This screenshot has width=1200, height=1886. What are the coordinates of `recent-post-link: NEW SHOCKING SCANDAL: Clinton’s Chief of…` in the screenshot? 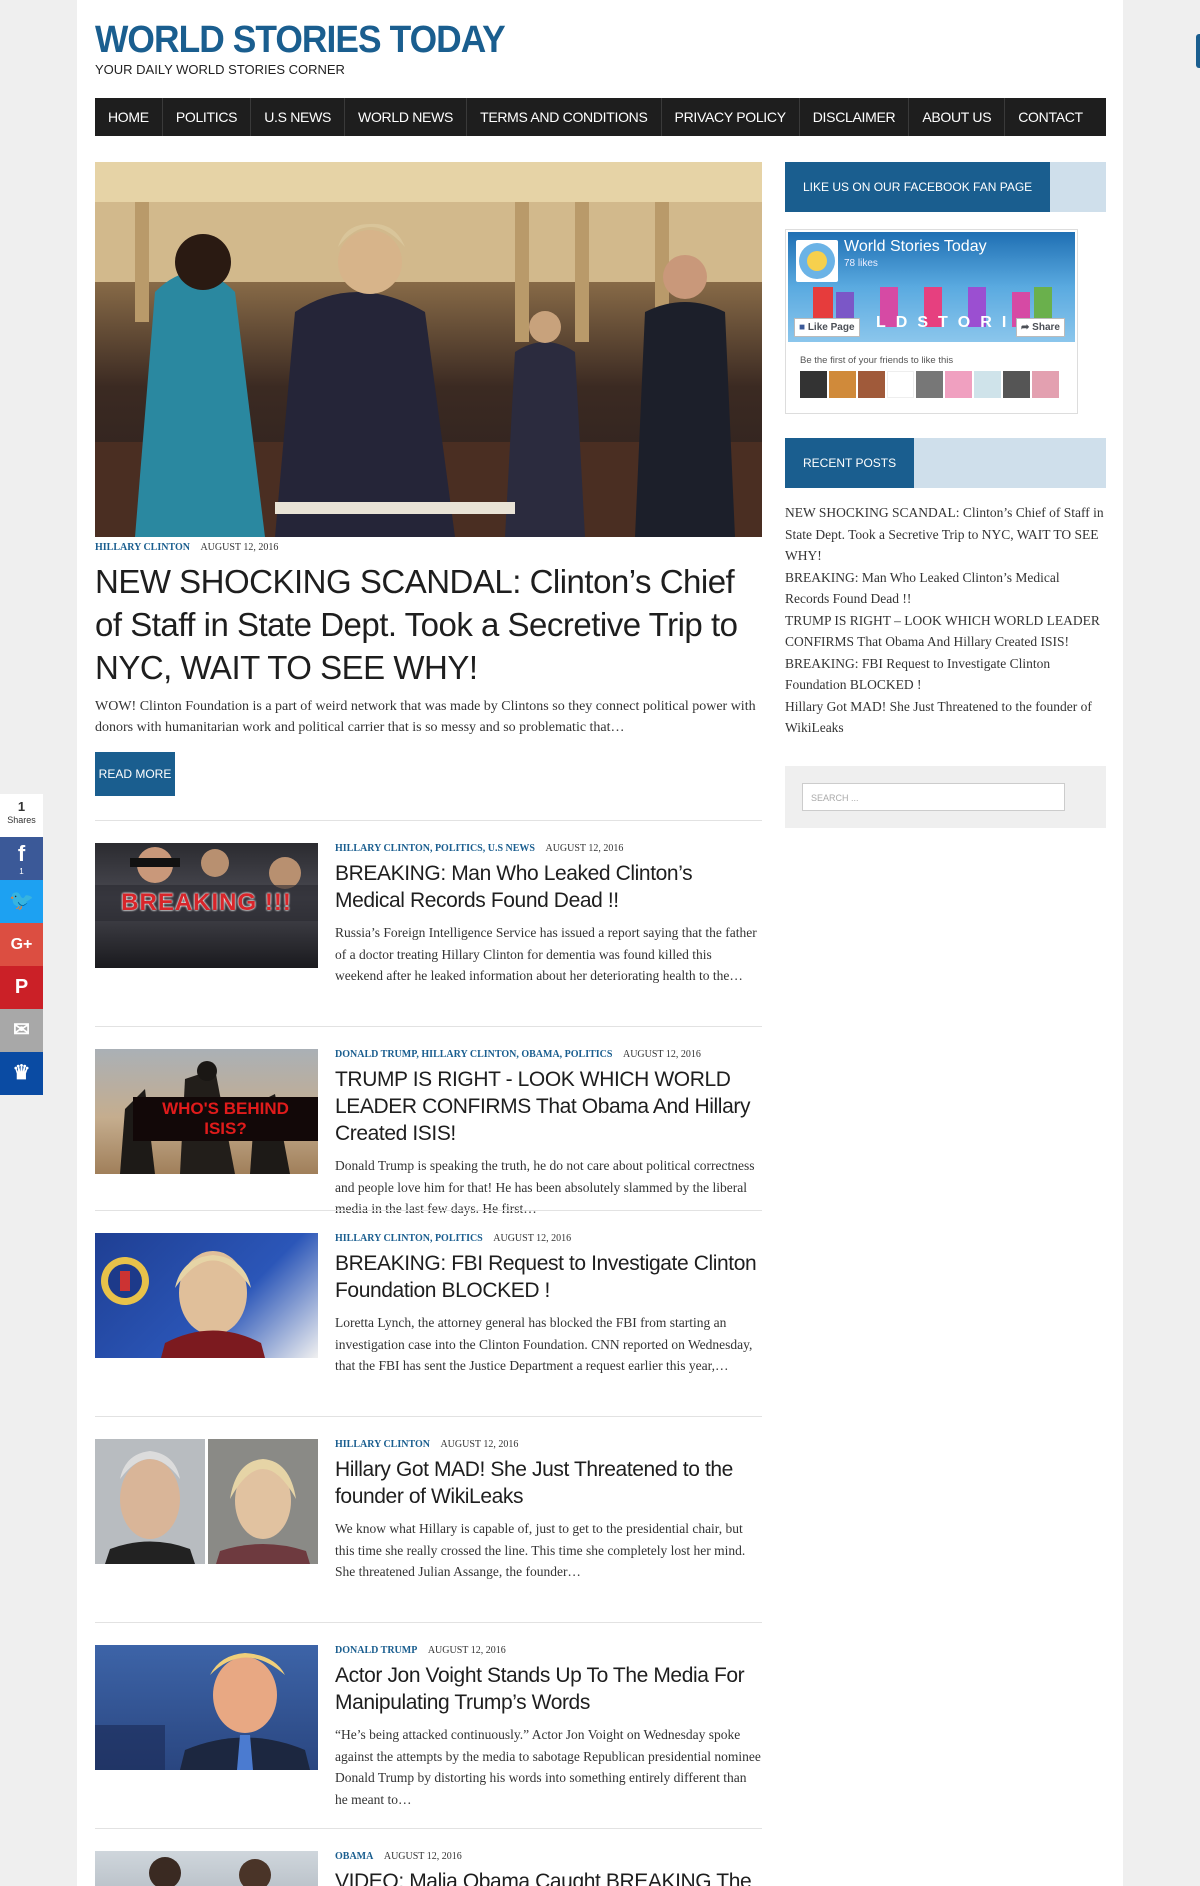 It's located at (945, 534).